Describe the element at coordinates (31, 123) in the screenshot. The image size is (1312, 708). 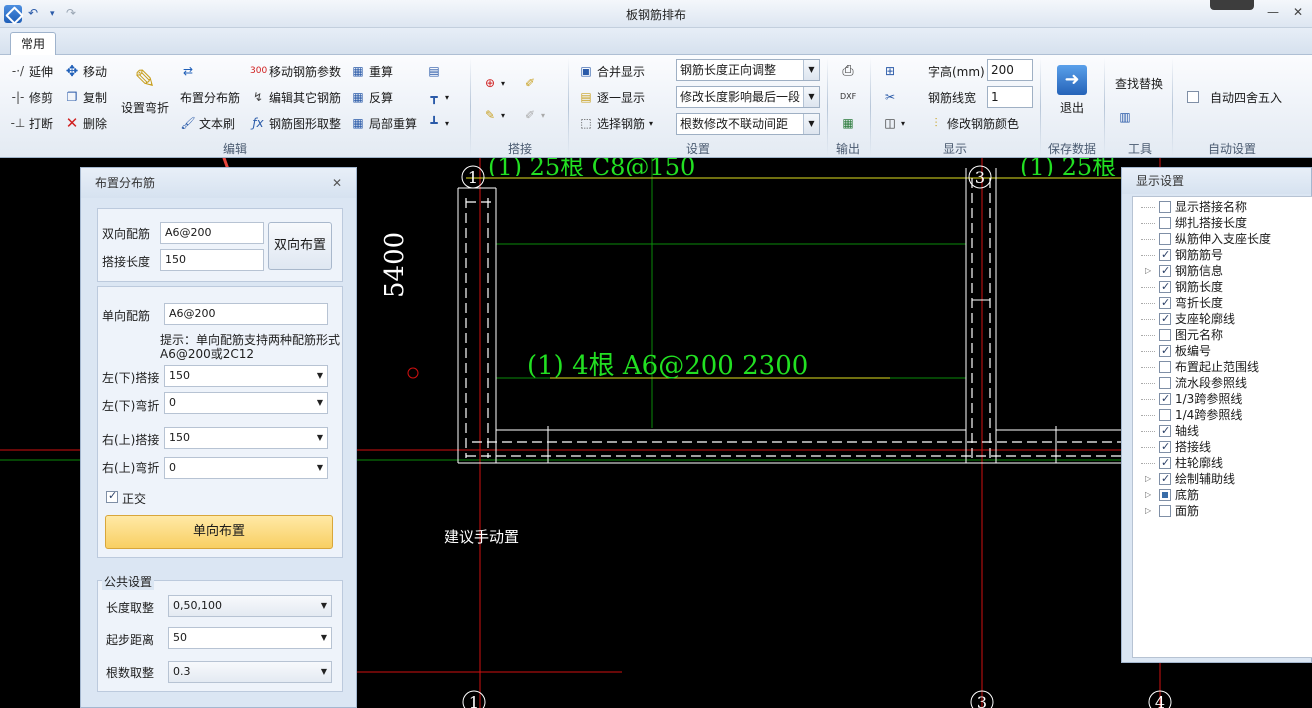
I see `break-button: -⊥ 打断` at that location.